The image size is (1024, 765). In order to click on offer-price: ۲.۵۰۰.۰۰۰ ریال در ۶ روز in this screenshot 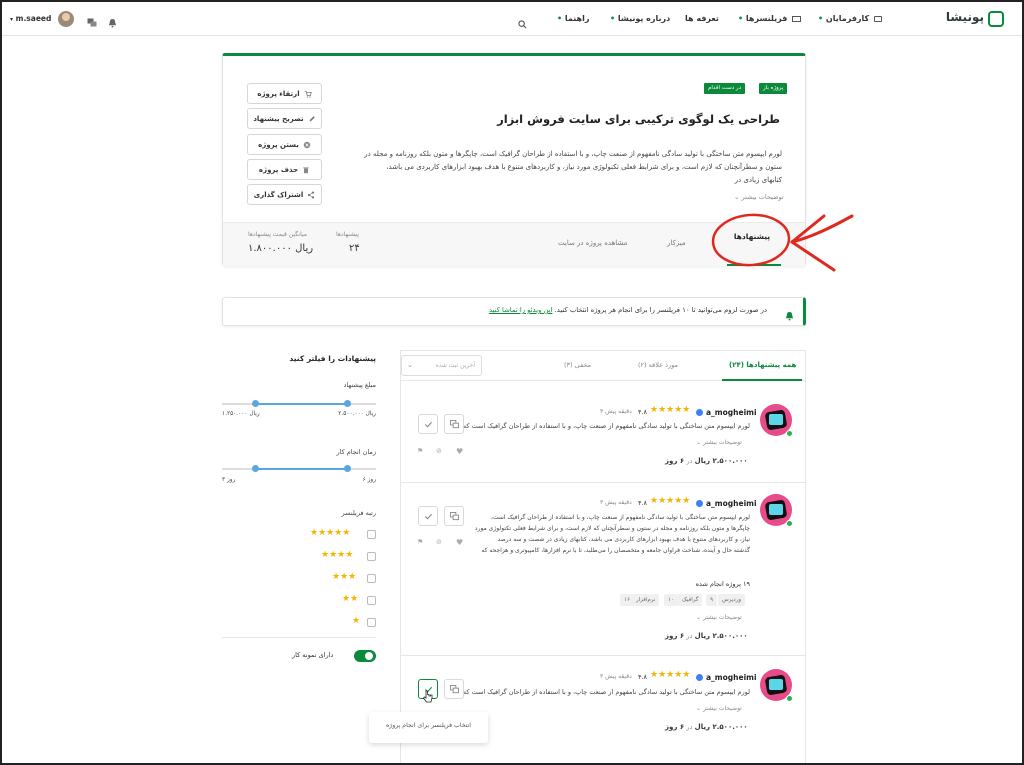, I will do `click(706, 461)`.